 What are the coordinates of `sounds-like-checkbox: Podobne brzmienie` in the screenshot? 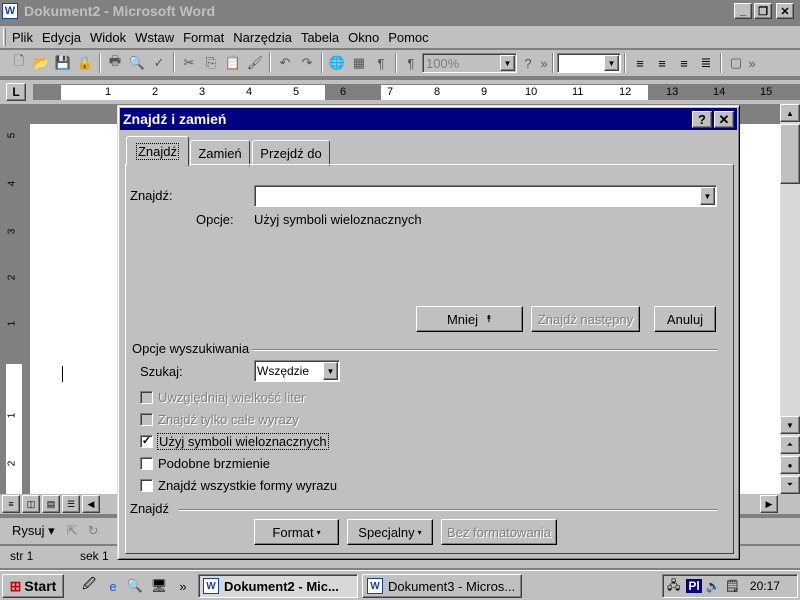 It's located at (205, 463).